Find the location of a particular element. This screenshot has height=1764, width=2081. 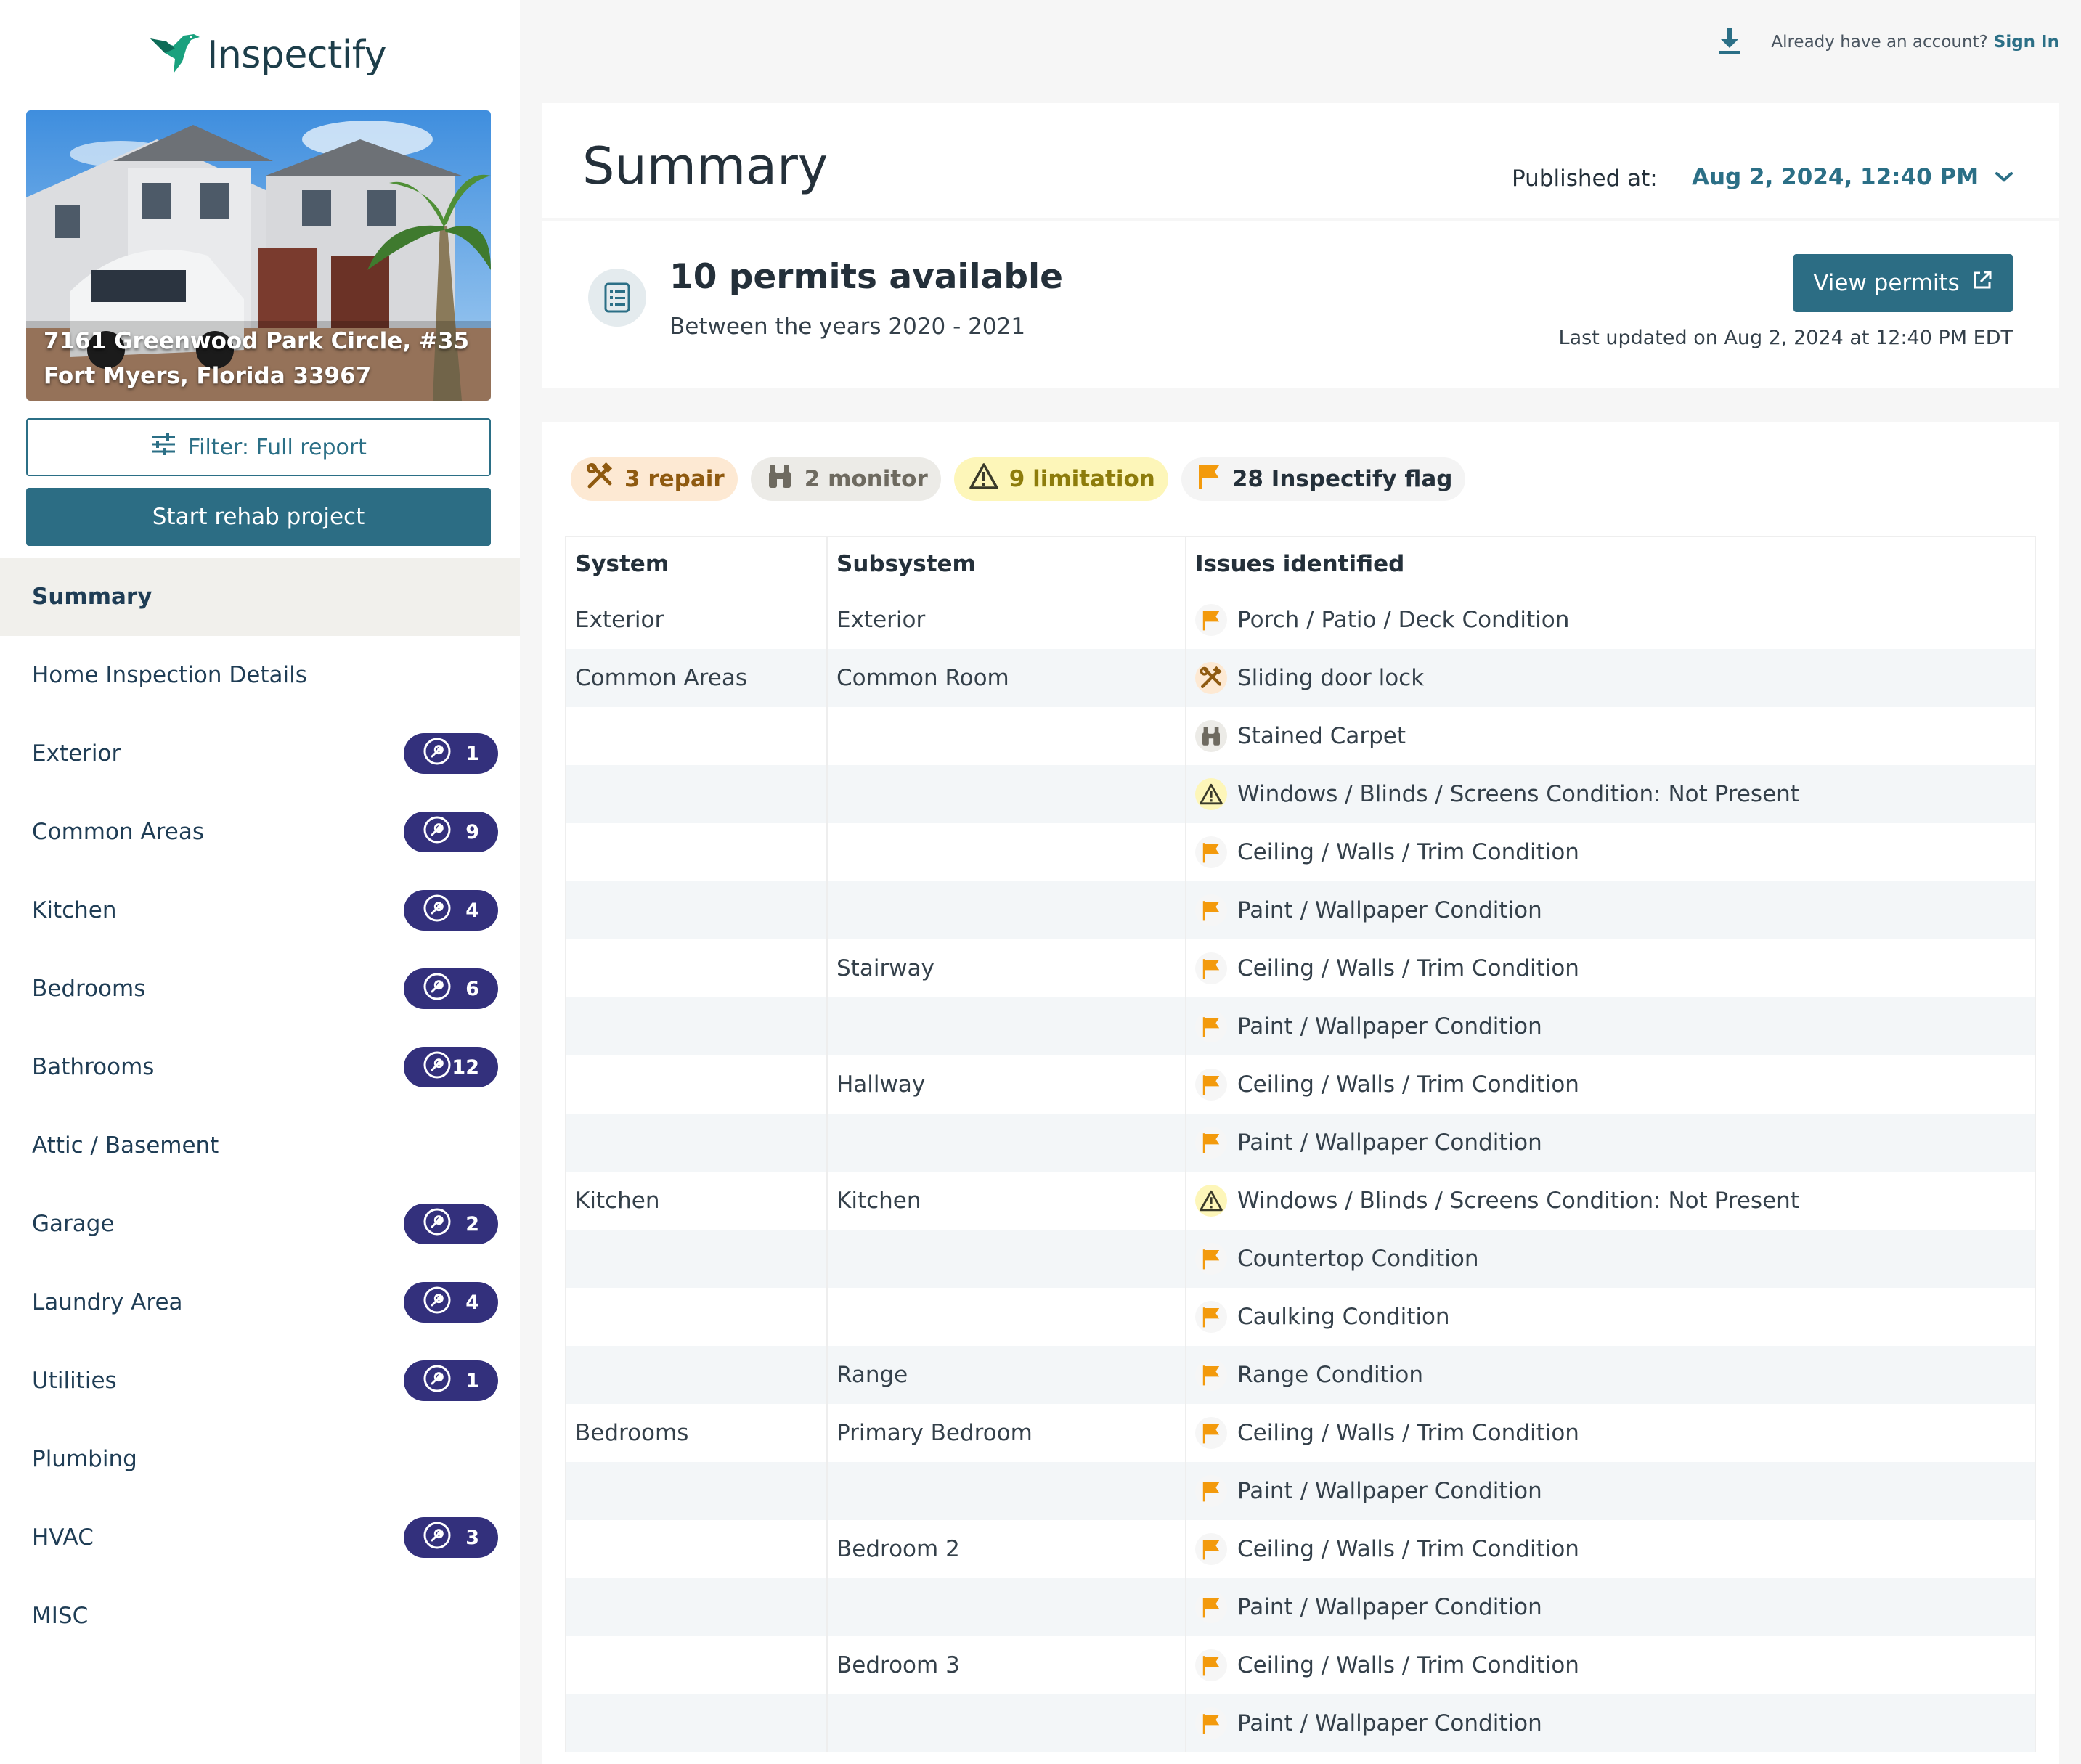

sign-in-link: Sign In is located at coordinates (2026, 43).